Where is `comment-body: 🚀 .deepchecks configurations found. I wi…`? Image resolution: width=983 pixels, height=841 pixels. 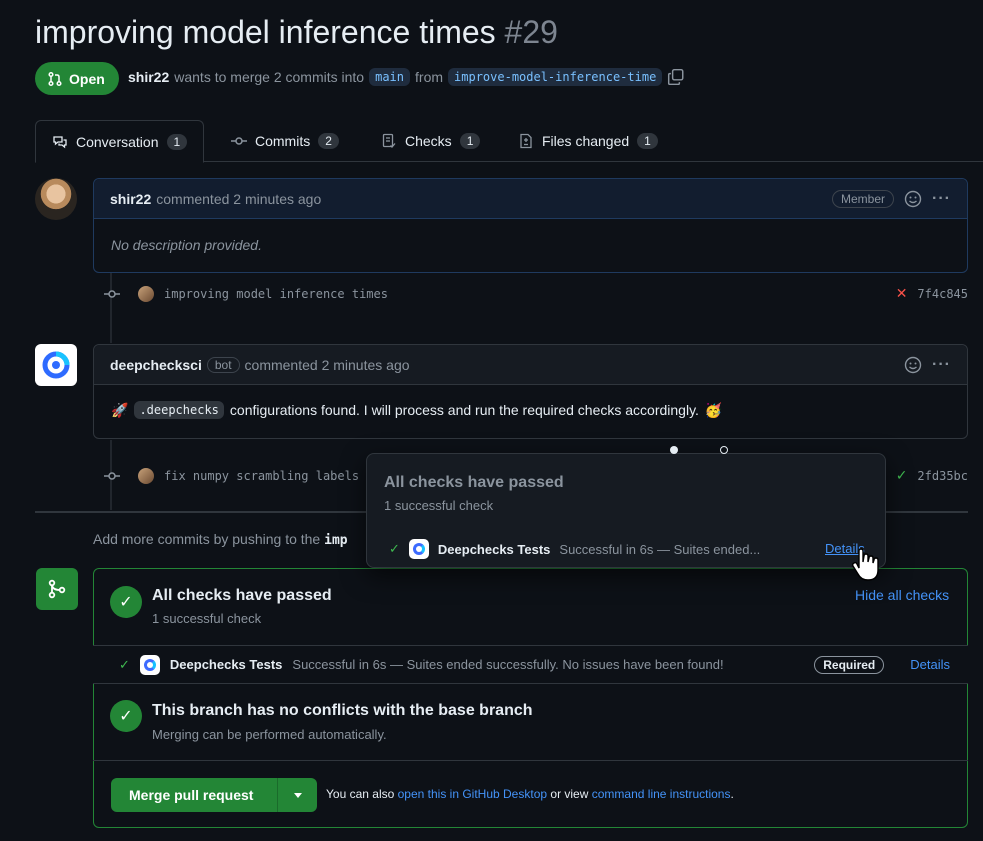
comment-body: 🚀 .deepchecks configurations found. I wi… is located at coordinates (530, 410).